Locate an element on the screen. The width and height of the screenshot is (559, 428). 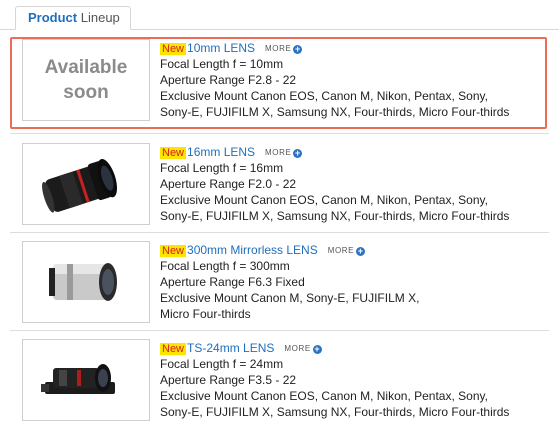
spec-aperture: Aperture Range F6.3 Fixed is located at coordinates (232, 282).